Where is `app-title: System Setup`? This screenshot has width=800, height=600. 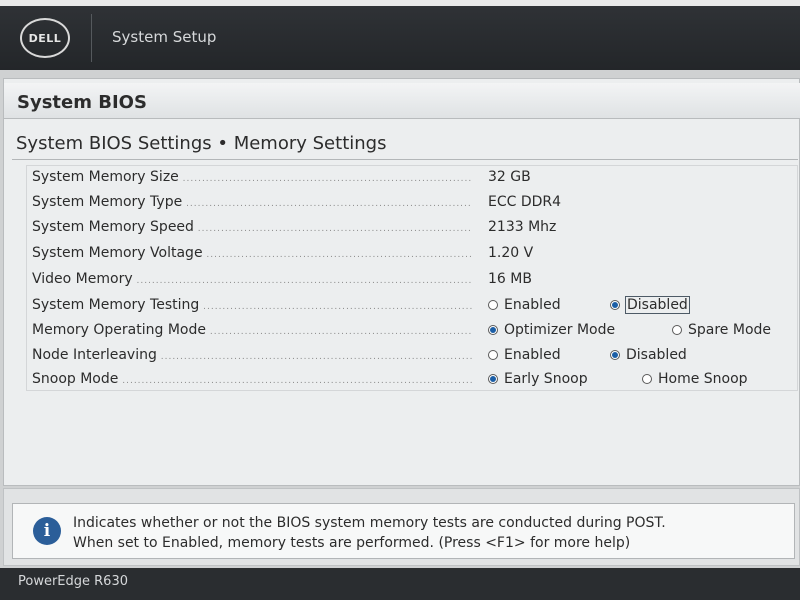 app-title: System Setup is located at coordinates (164, 37).